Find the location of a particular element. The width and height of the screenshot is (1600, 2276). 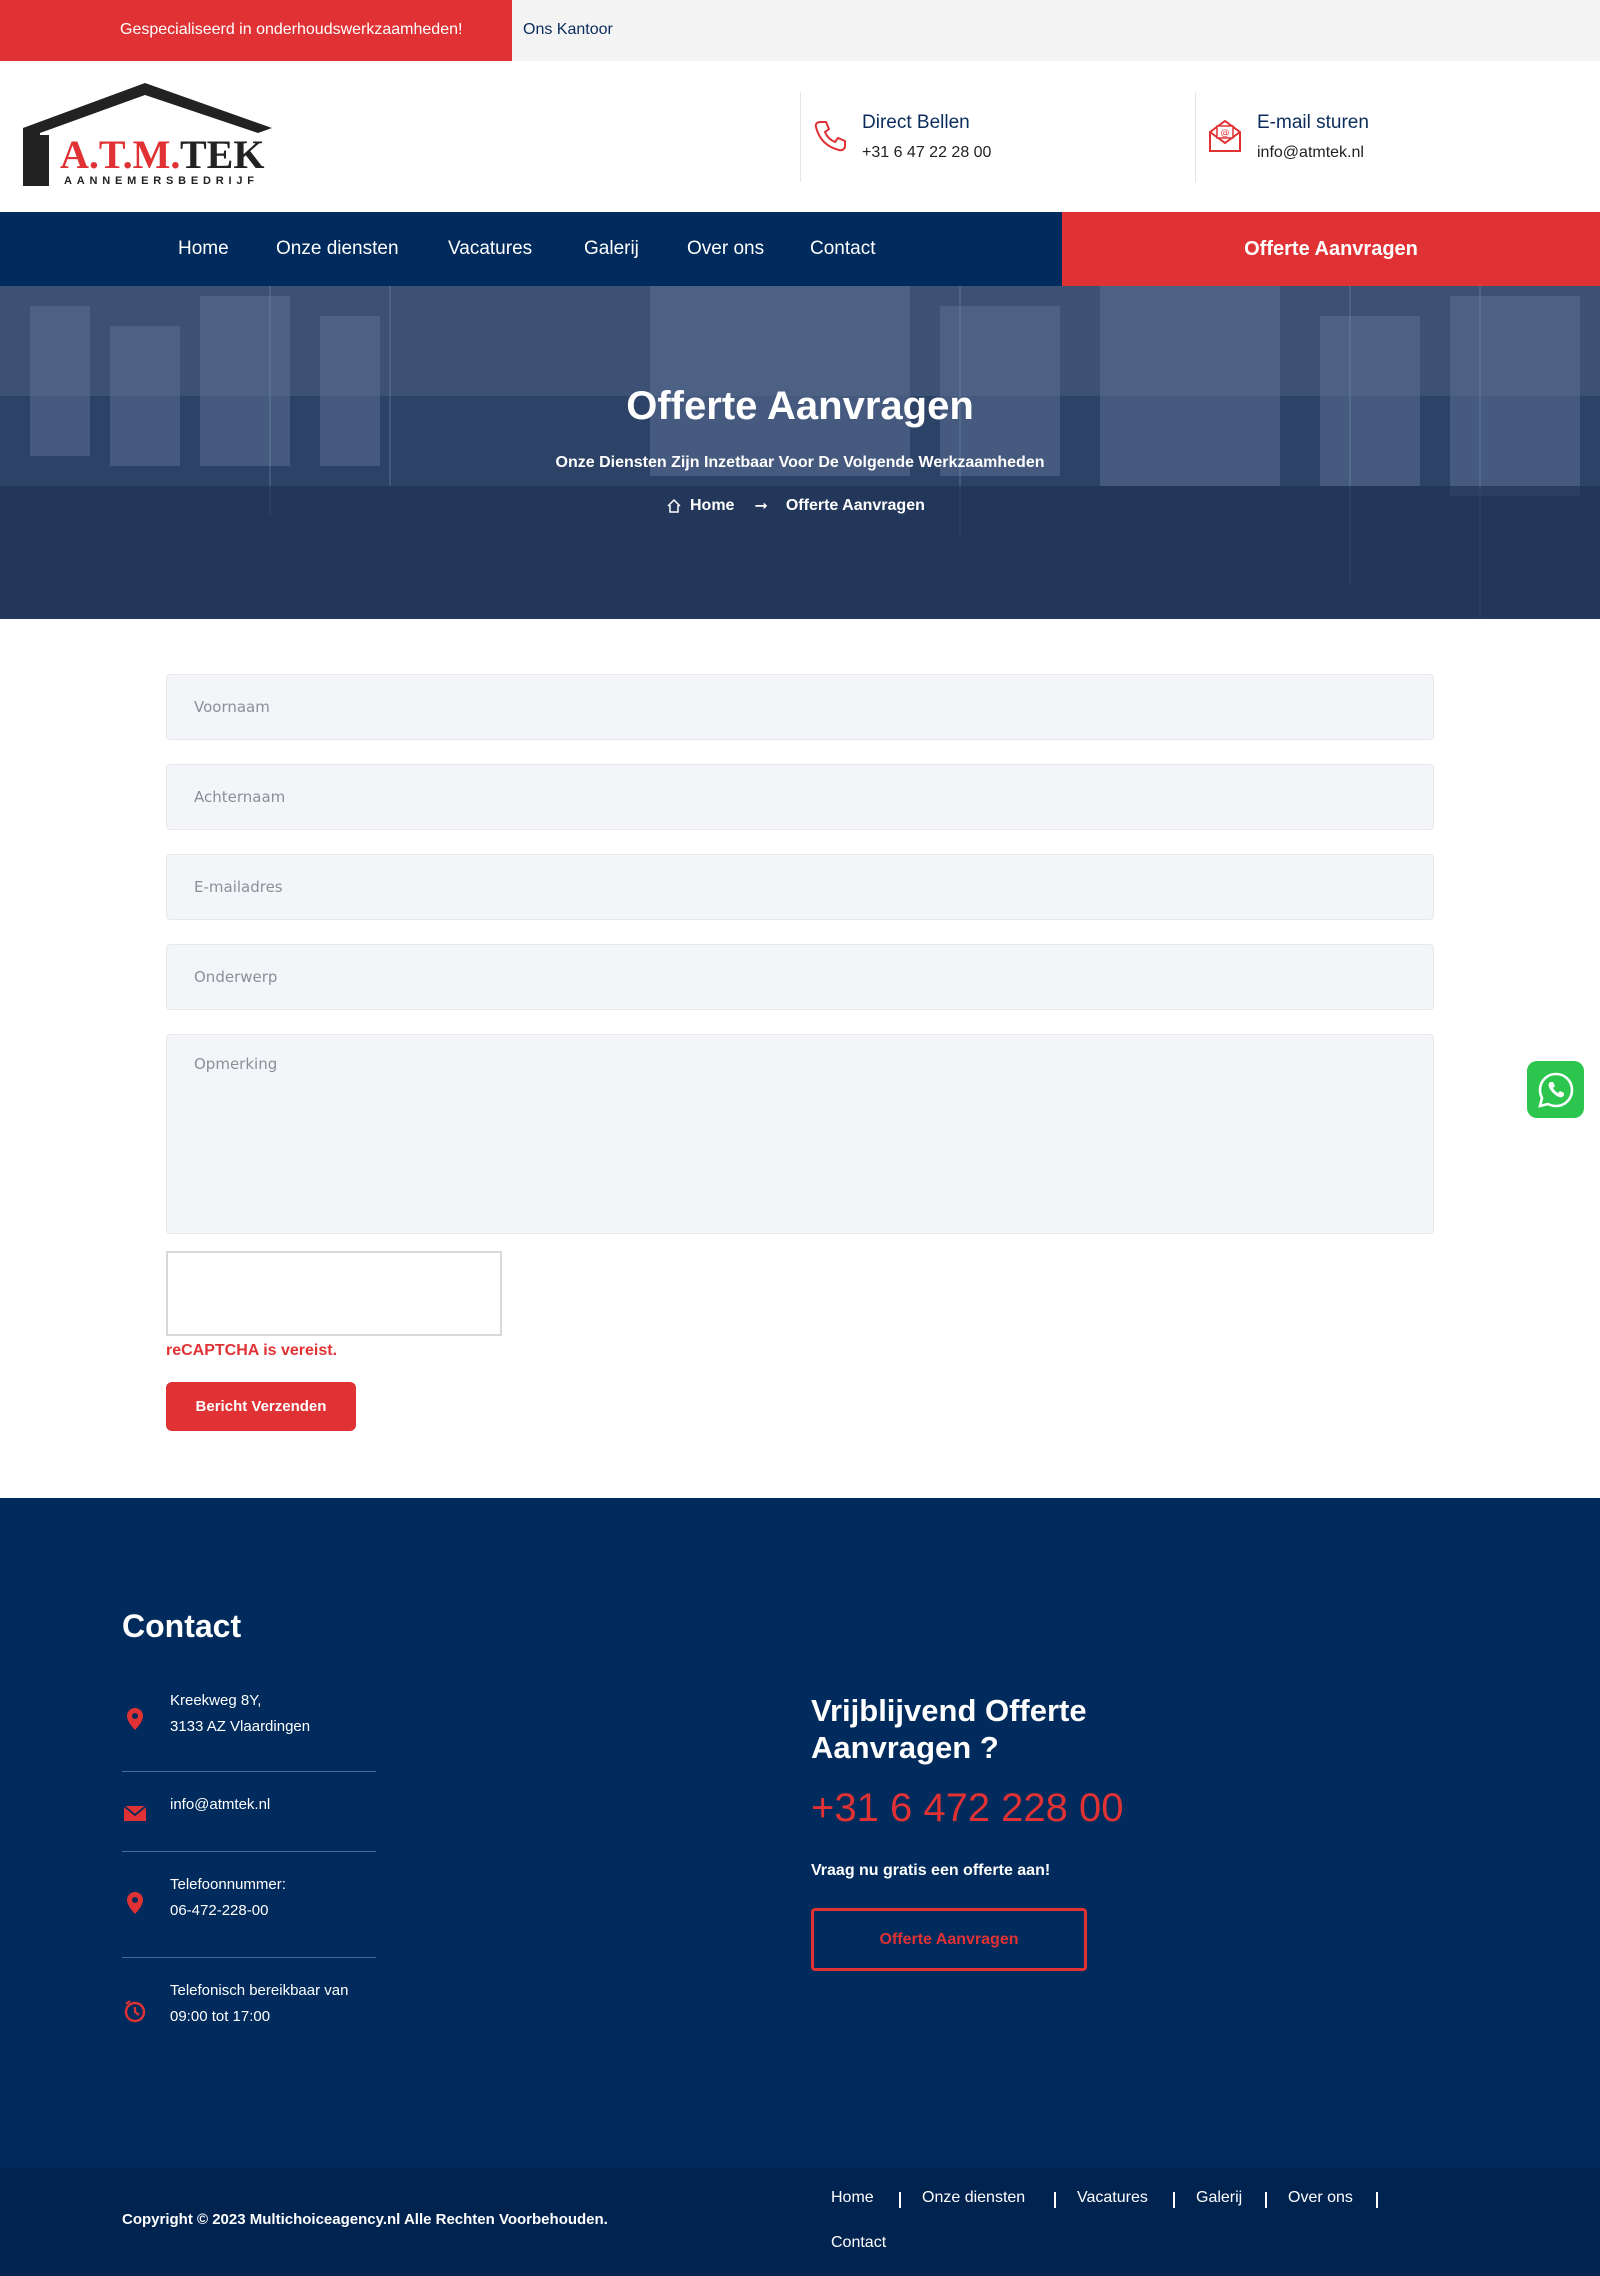

remark-textarea is located at coordinates (800, 1134).